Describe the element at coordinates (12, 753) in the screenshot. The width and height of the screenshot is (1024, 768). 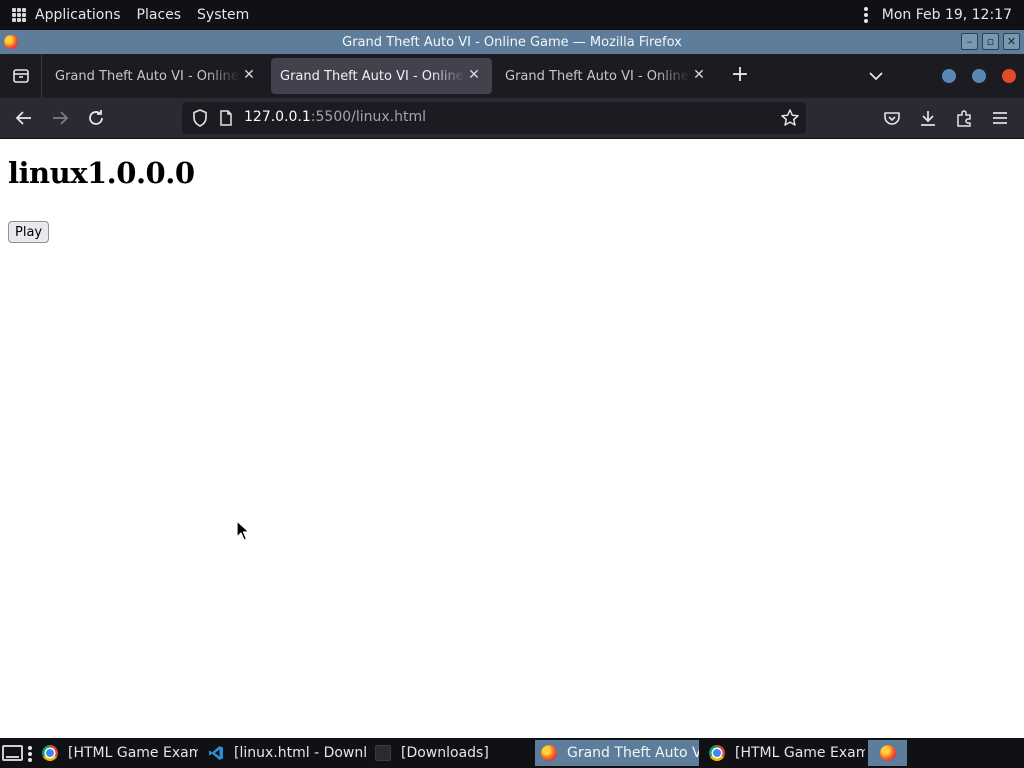
I see `show-desktop-icon` at that location.